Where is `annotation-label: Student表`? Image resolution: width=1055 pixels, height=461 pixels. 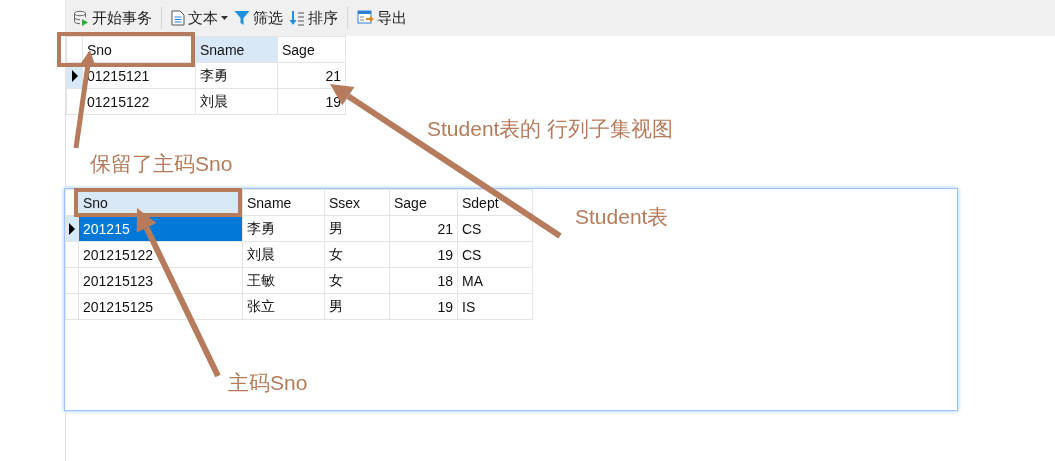
annotation-label: Student表 is located at coordinates (622, 217).